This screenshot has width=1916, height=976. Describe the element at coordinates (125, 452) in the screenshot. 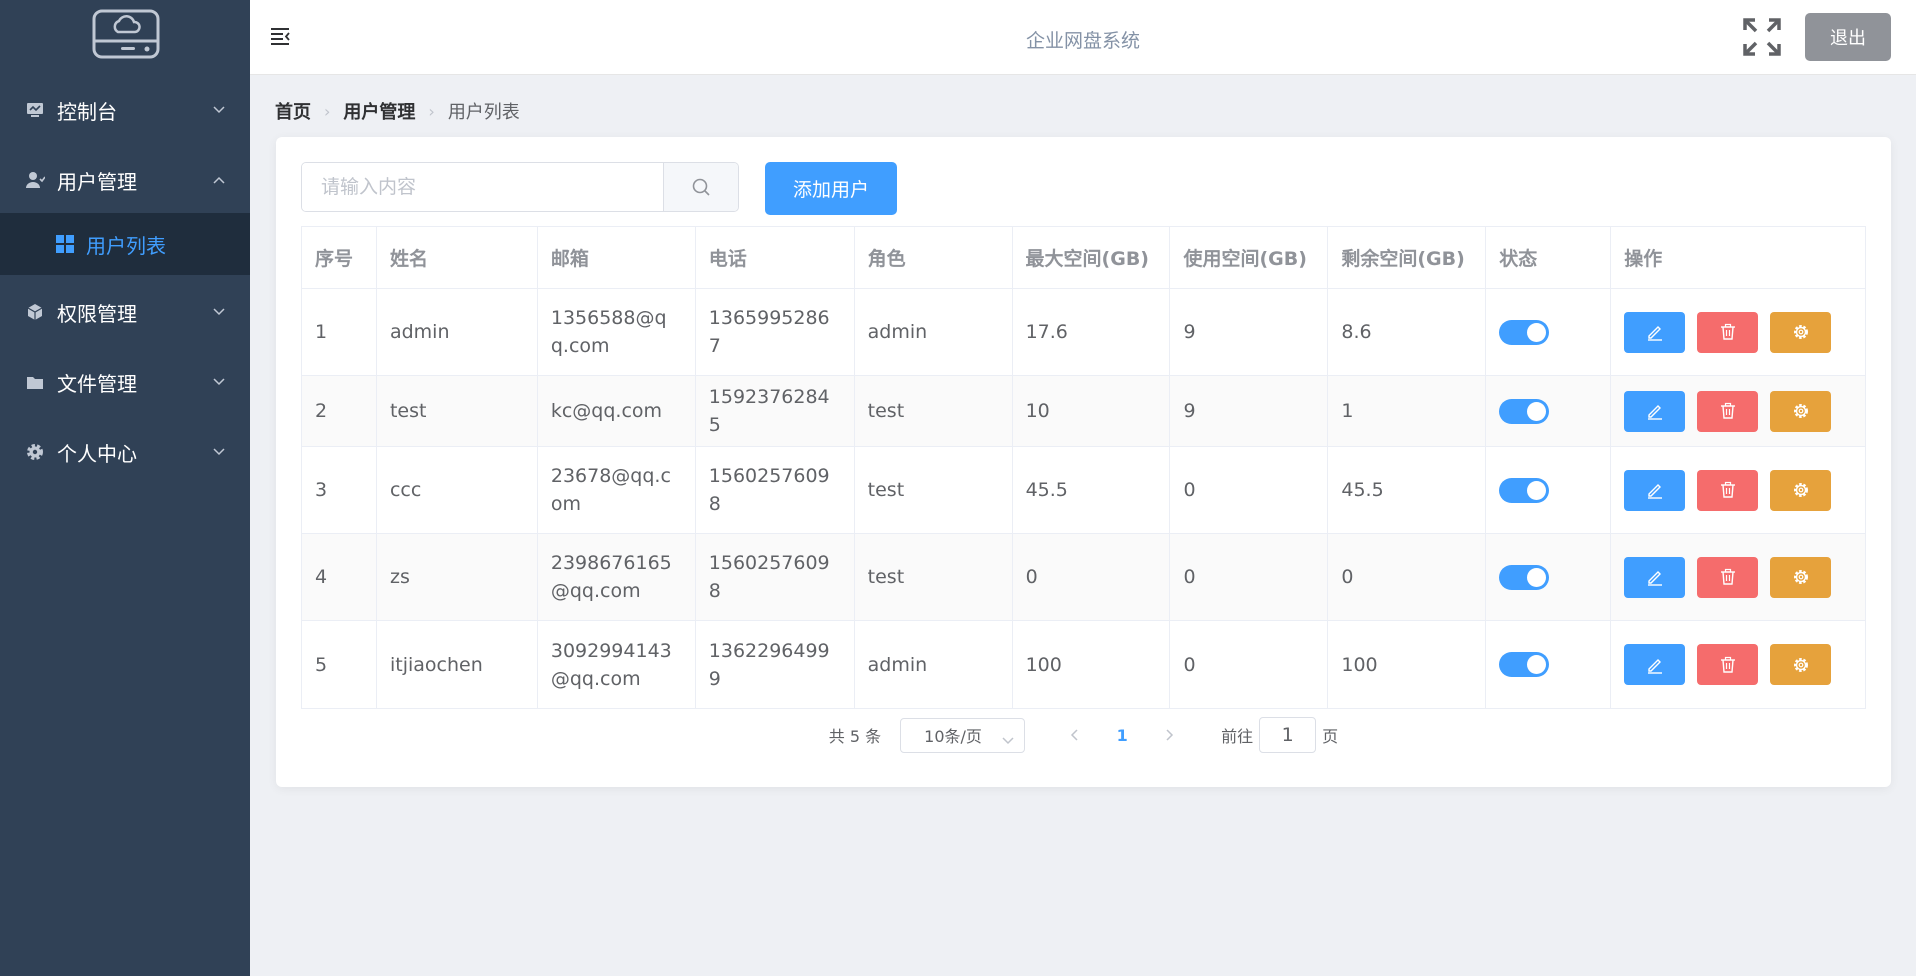

I see `sidebar-item-personal-center: 个人中心` at that location.